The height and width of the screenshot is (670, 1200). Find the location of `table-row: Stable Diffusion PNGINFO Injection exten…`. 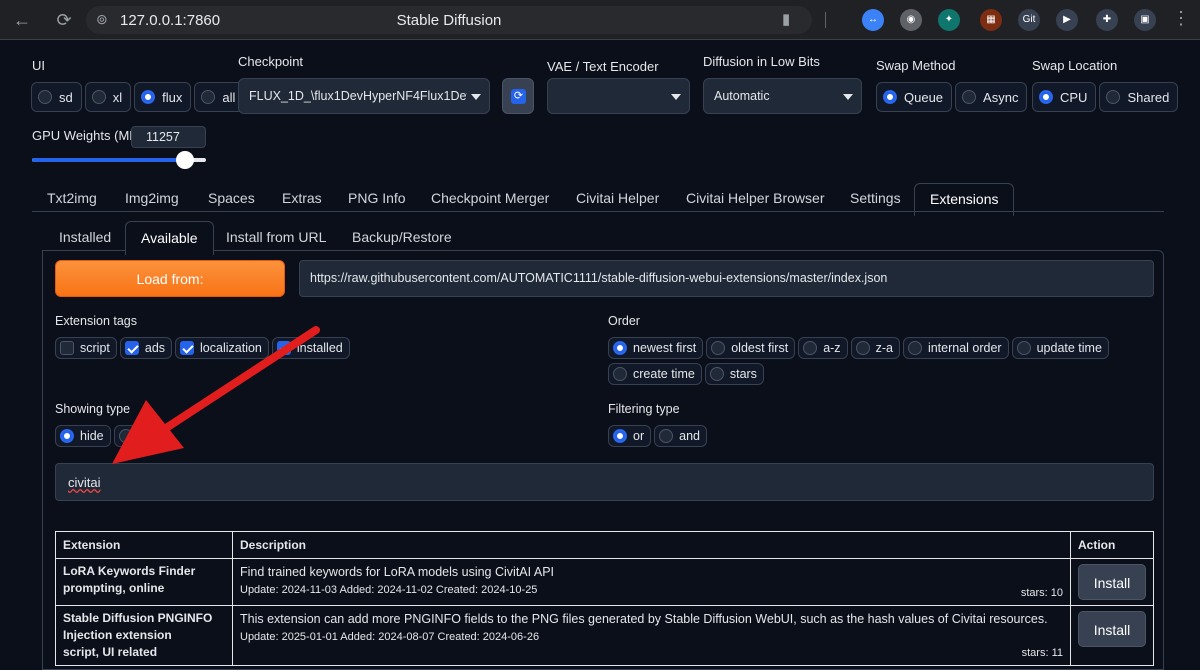

table-row: Stable Diffusion PNGINFO Injection exten… is located at coordinates (604, 635).